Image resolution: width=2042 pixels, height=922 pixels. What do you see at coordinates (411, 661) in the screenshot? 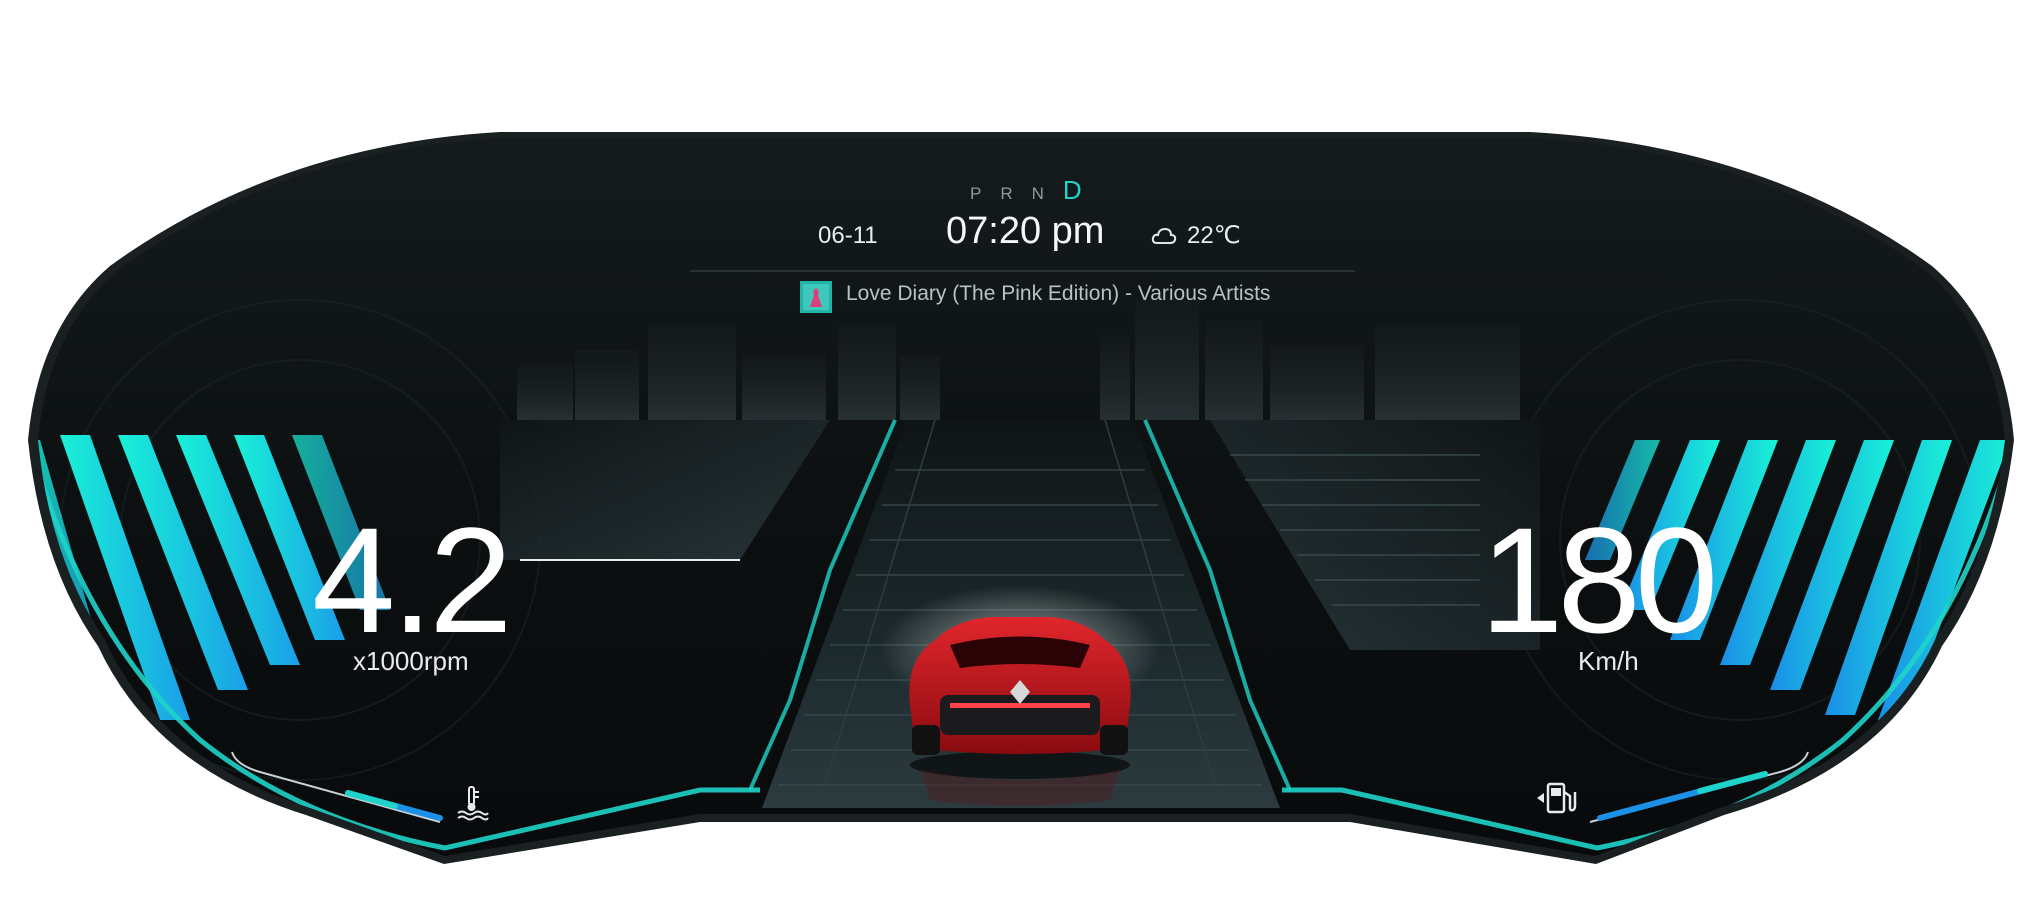
I see `rpm-unit: x1000rpm` at bounding box center [411, 661].